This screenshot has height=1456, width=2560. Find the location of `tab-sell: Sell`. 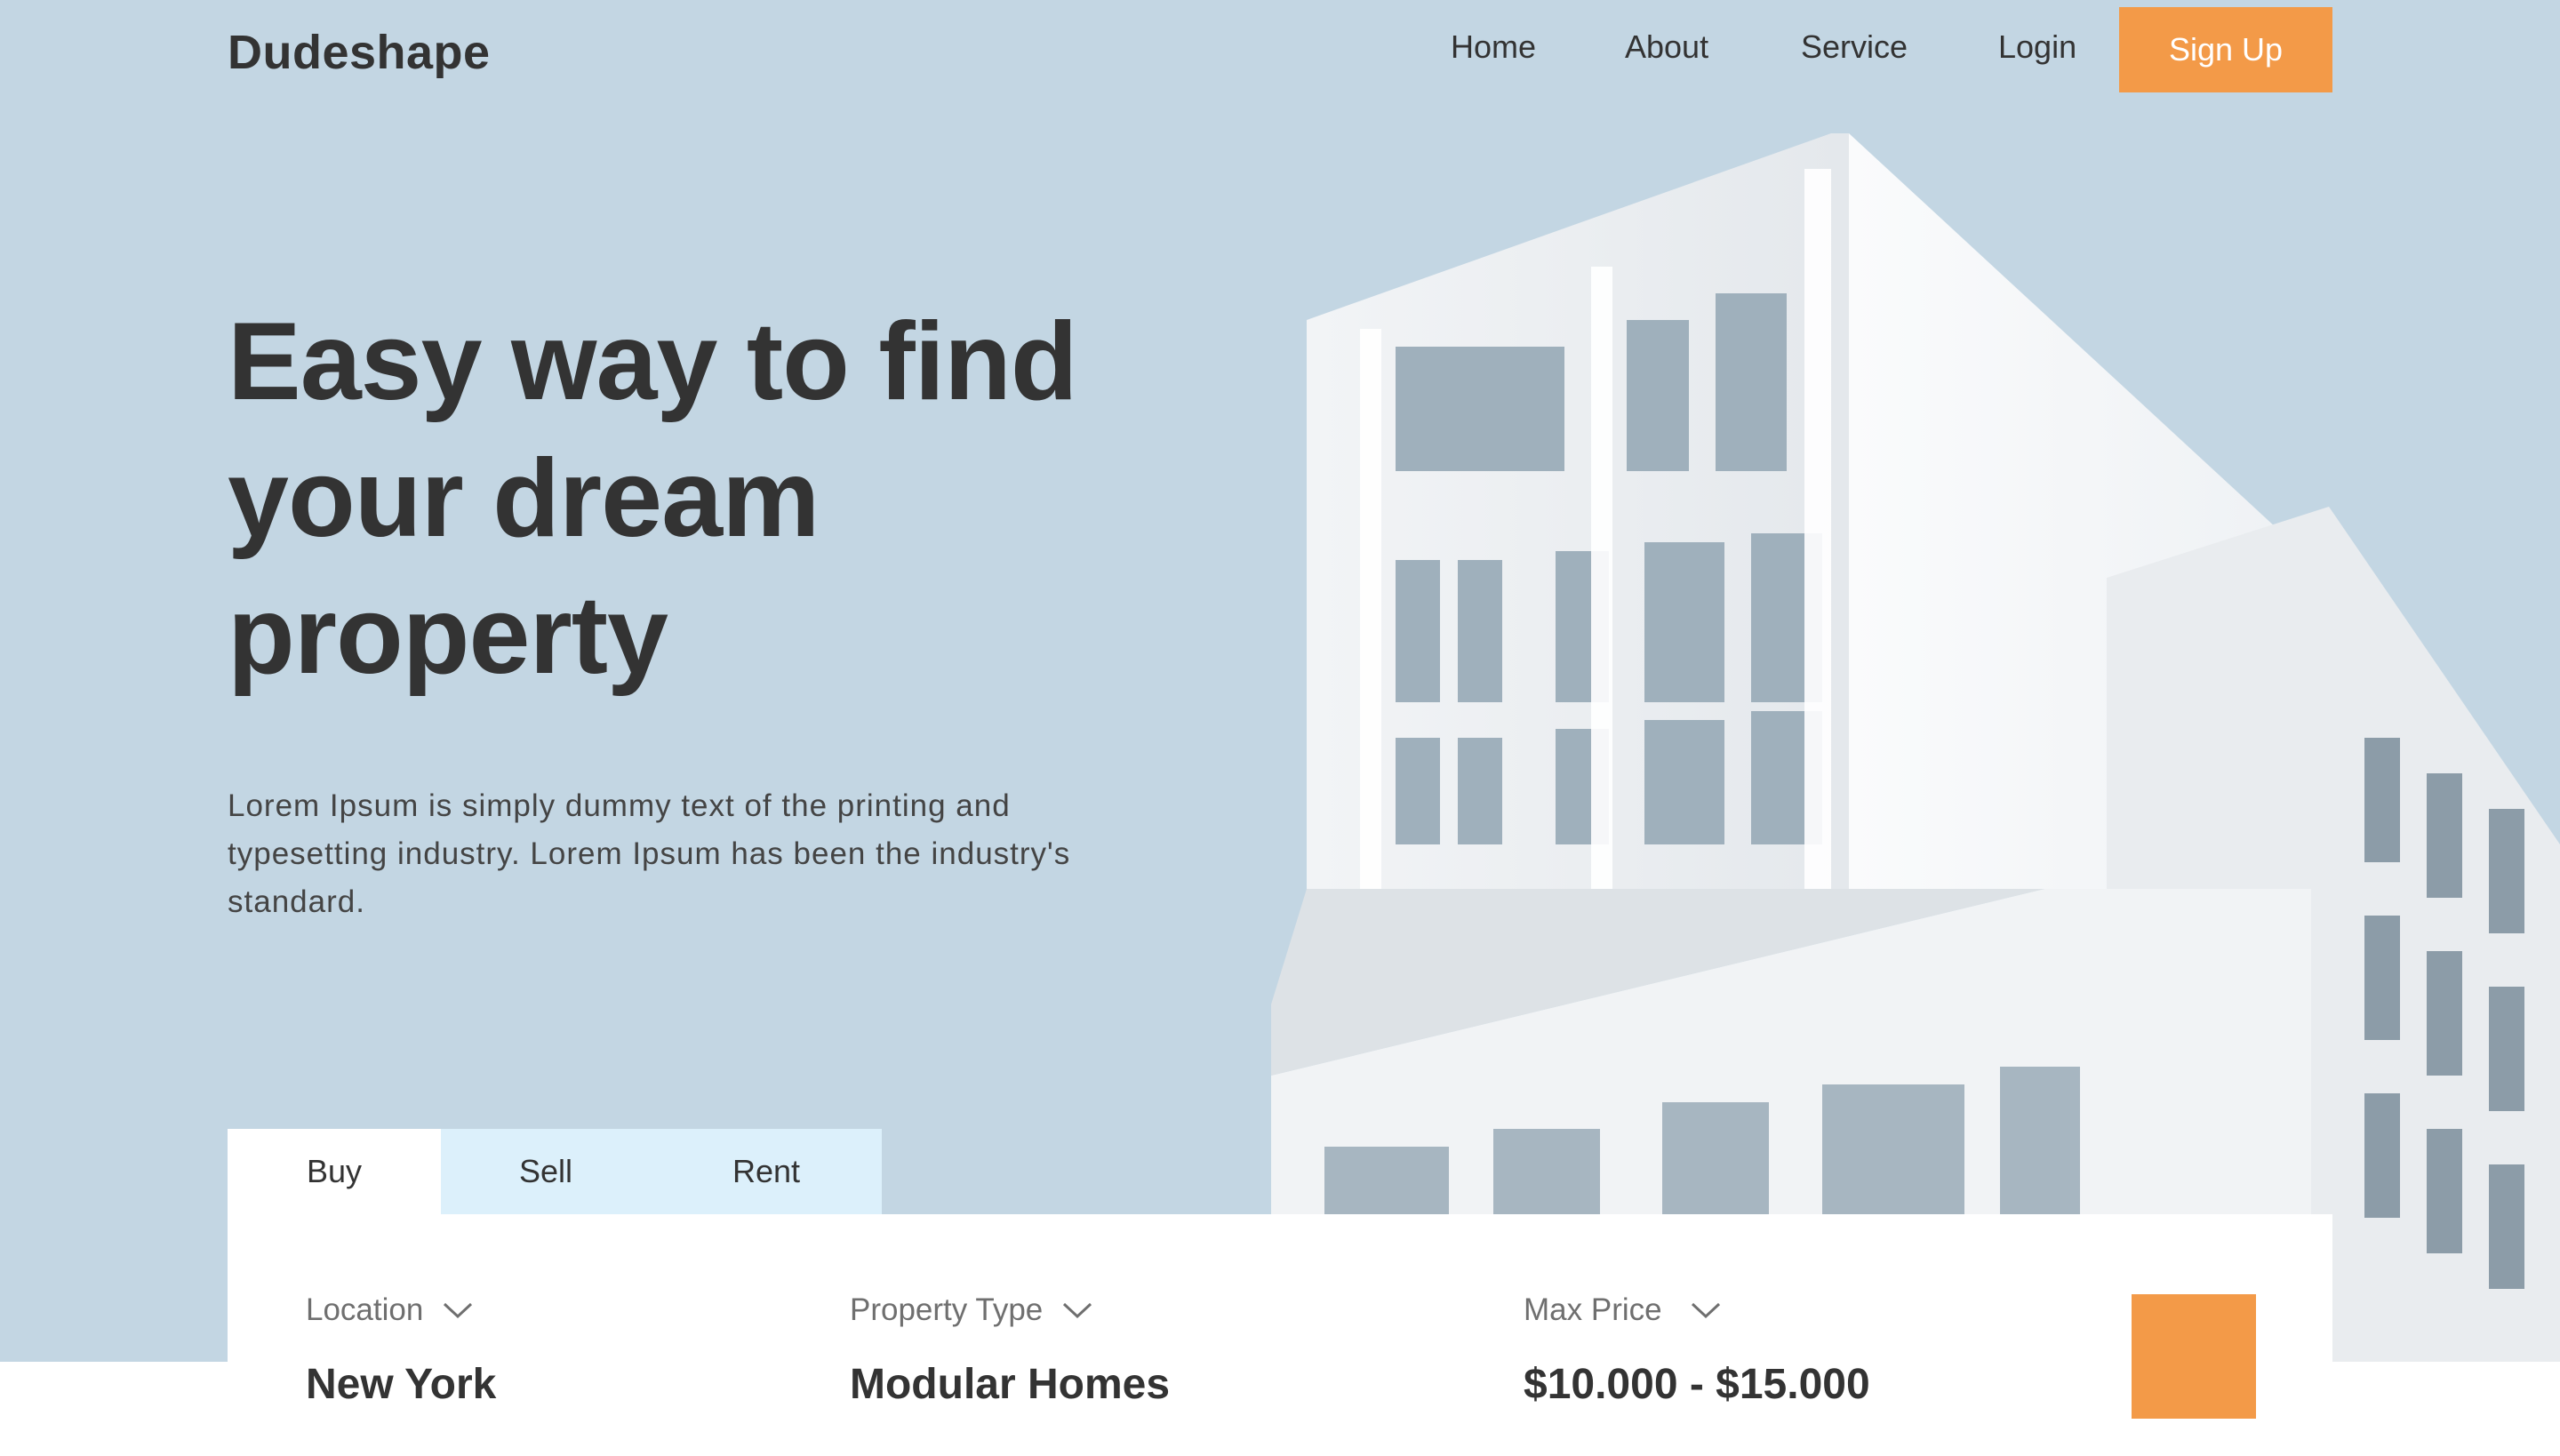

tab-sell: Sell is located at coordinates (546, 1171).